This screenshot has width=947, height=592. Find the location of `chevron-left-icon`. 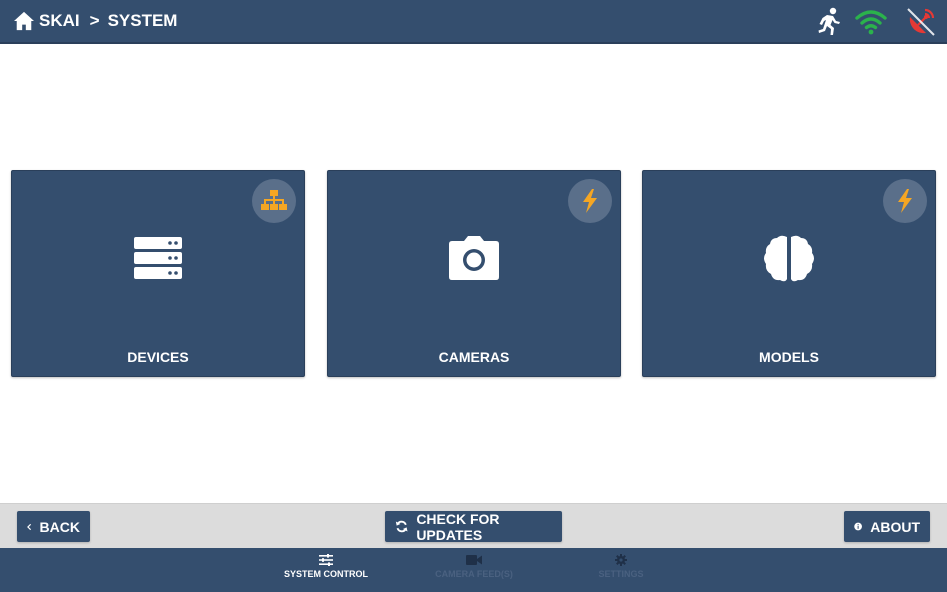

chevron-left-icon is located at coordinates (29, 526).